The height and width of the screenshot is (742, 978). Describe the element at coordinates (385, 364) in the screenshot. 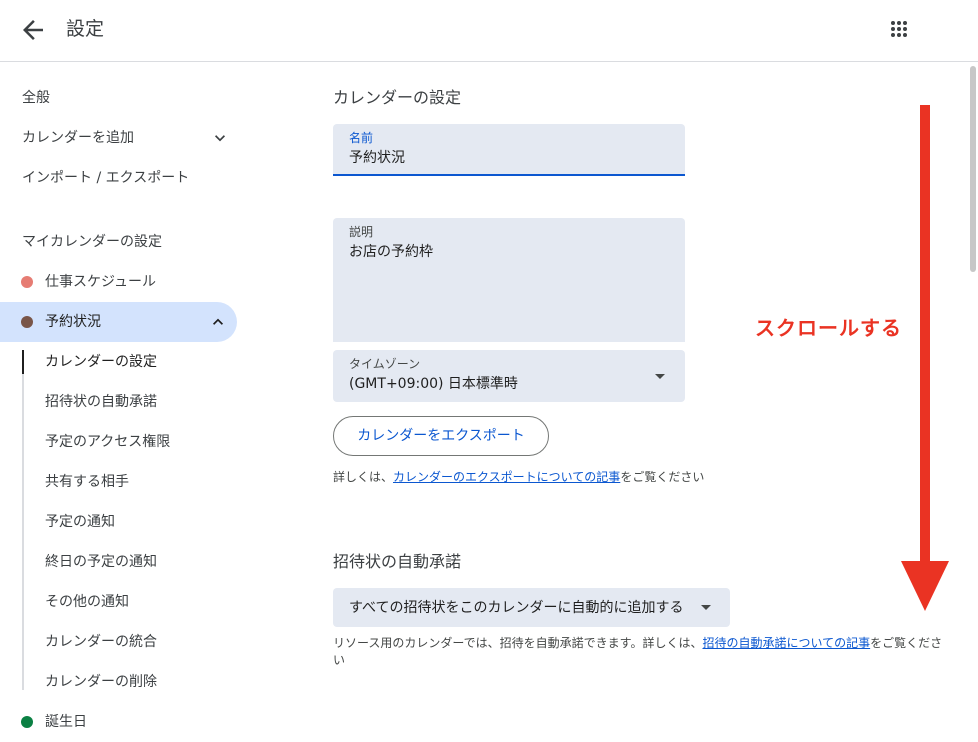

I see `timezone-field-label: タイムゾーン` at that location.